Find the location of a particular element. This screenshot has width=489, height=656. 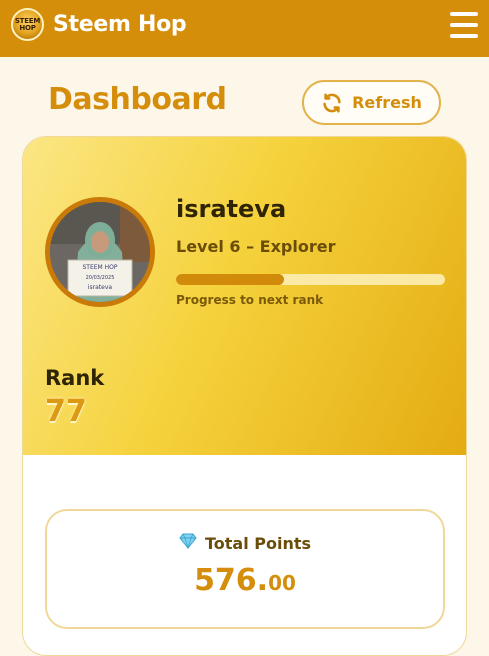

total-points-card: Total Points 576.00 is located at coordinates (245, 569).